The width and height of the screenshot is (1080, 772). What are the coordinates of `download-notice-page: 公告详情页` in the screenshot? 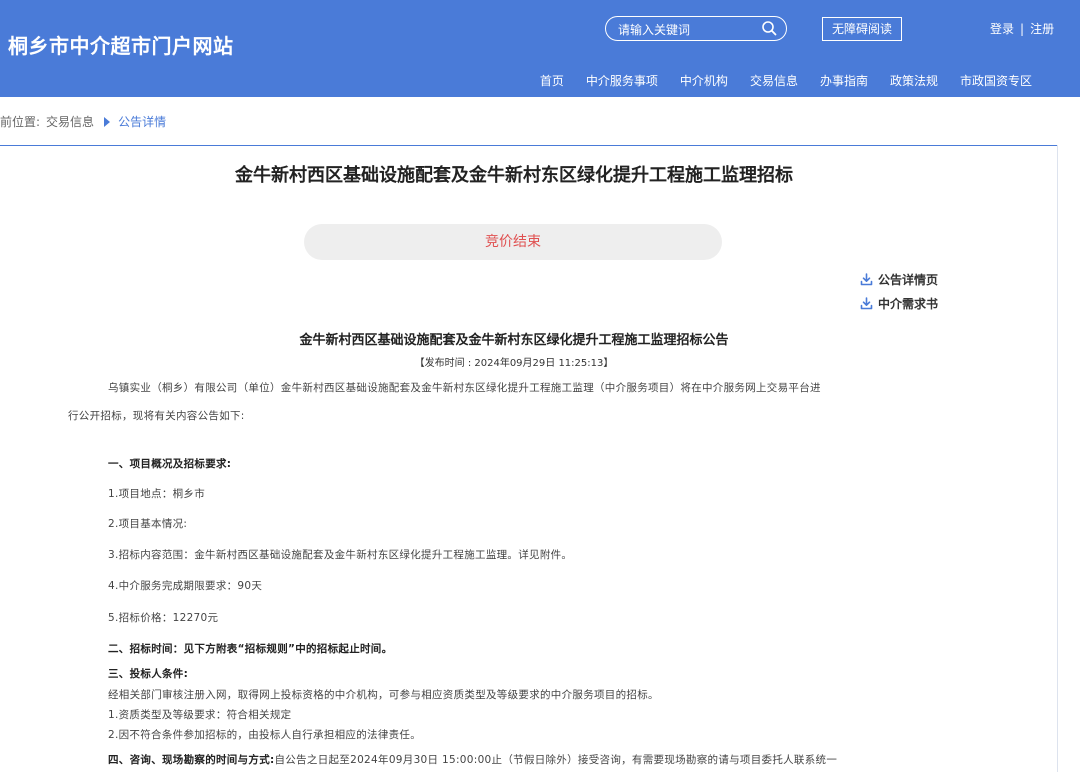 It's located at (899, 279).